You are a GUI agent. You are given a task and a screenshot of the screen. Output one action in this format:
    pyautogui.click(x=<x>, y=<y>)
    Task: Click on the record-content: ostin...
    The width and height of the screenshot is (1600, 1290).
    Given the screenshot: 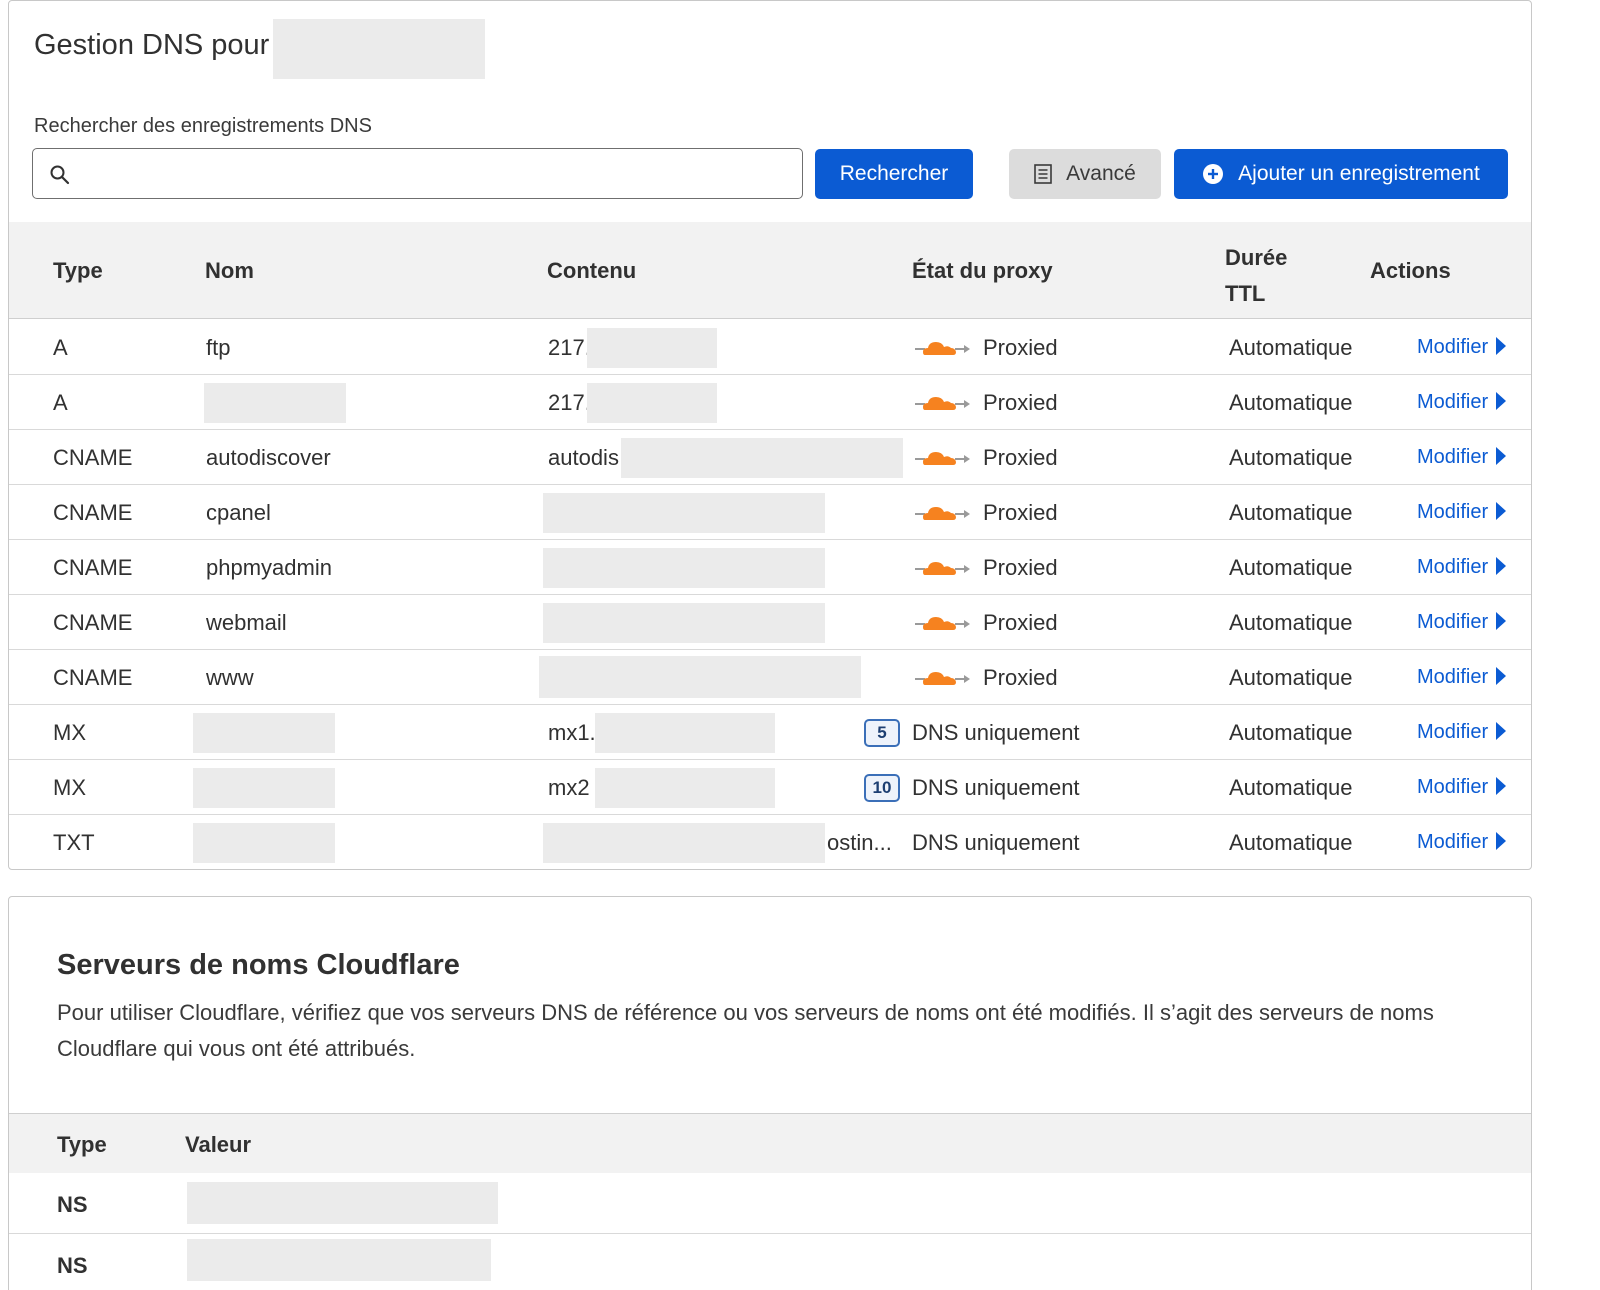 What is the action you would take?
    pyautogui.click(x=859, y=842)
    